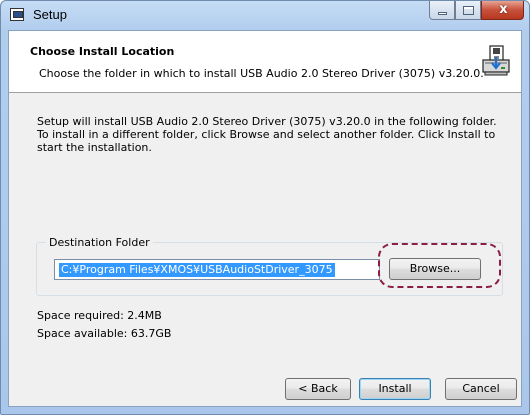 The image size is (530, 415). What do you see at coordinates (265, 15) in the screenshot?
I see `title-bar: Setup x` at bounding box center [265, 15].